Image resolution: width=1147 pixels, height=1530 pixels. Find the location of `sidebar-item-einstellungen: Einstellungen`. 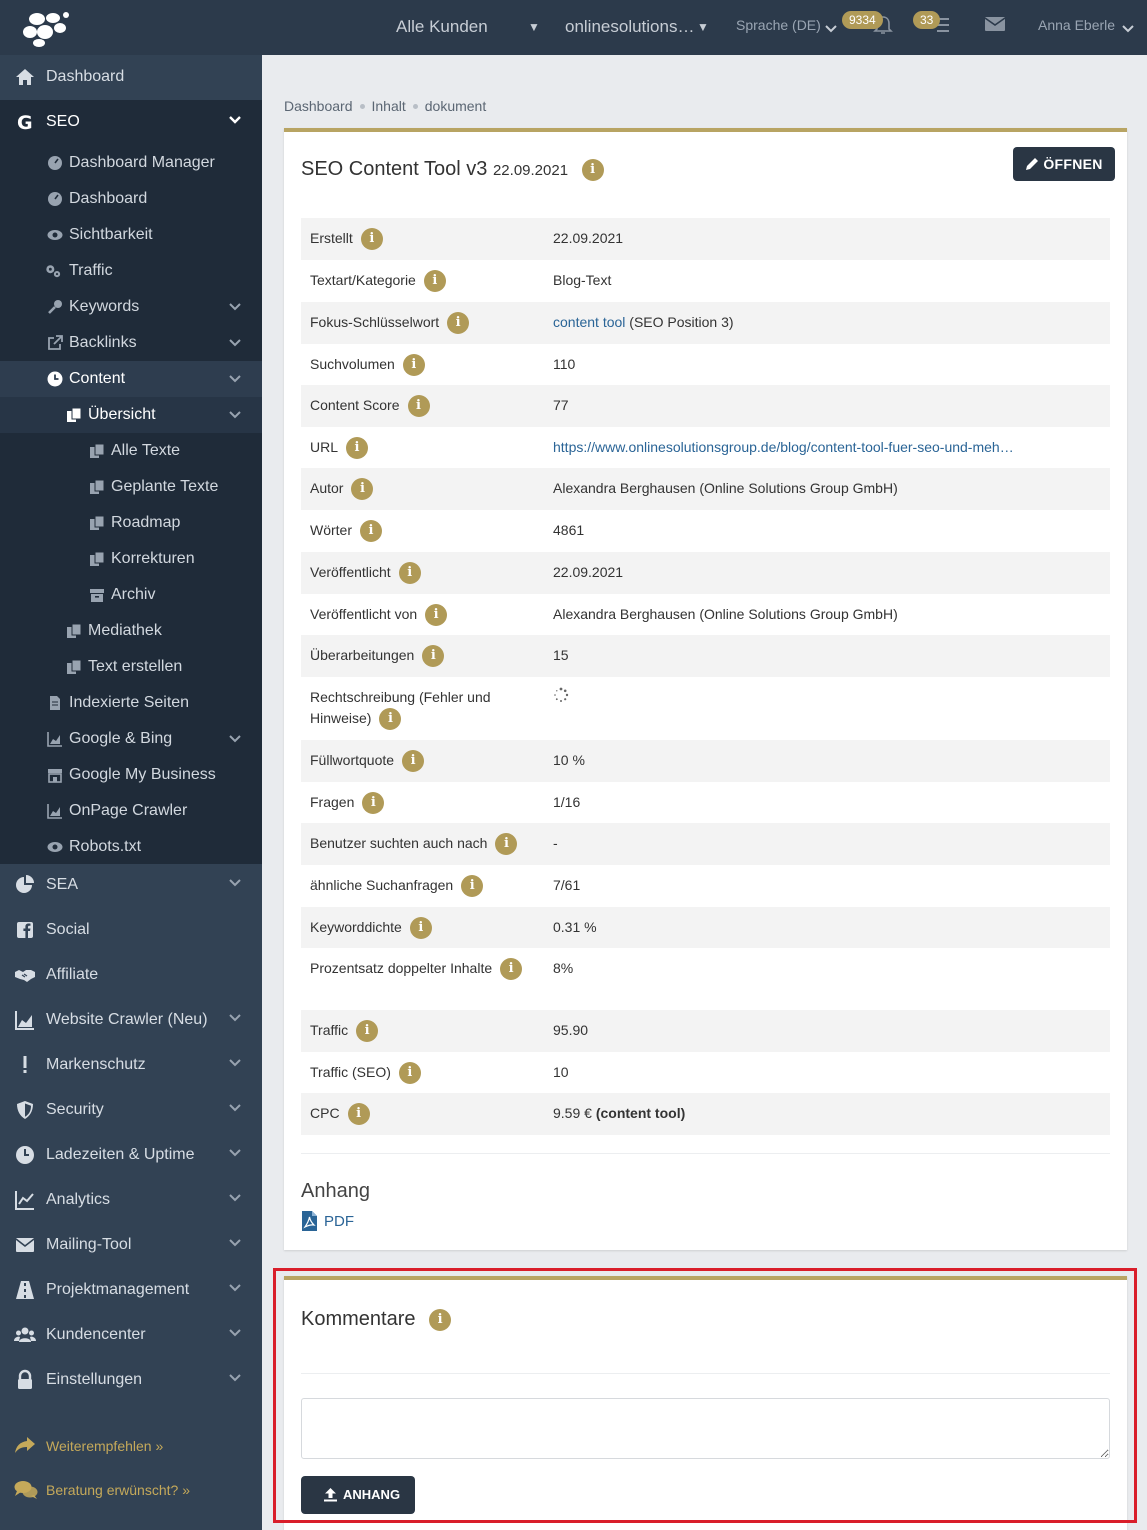

sidebar-item-einstellungen: Einstellungen is located at coordinates (131, 1380).